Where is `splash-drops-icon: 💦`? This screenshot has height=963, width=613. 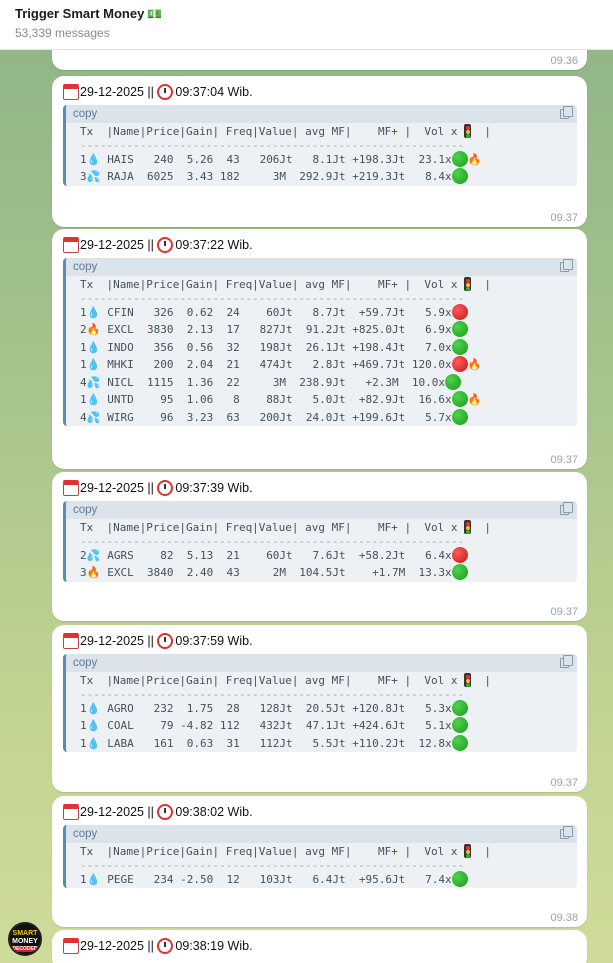
splash-drops-icon: 💦 is located at coordinates (93, 382).